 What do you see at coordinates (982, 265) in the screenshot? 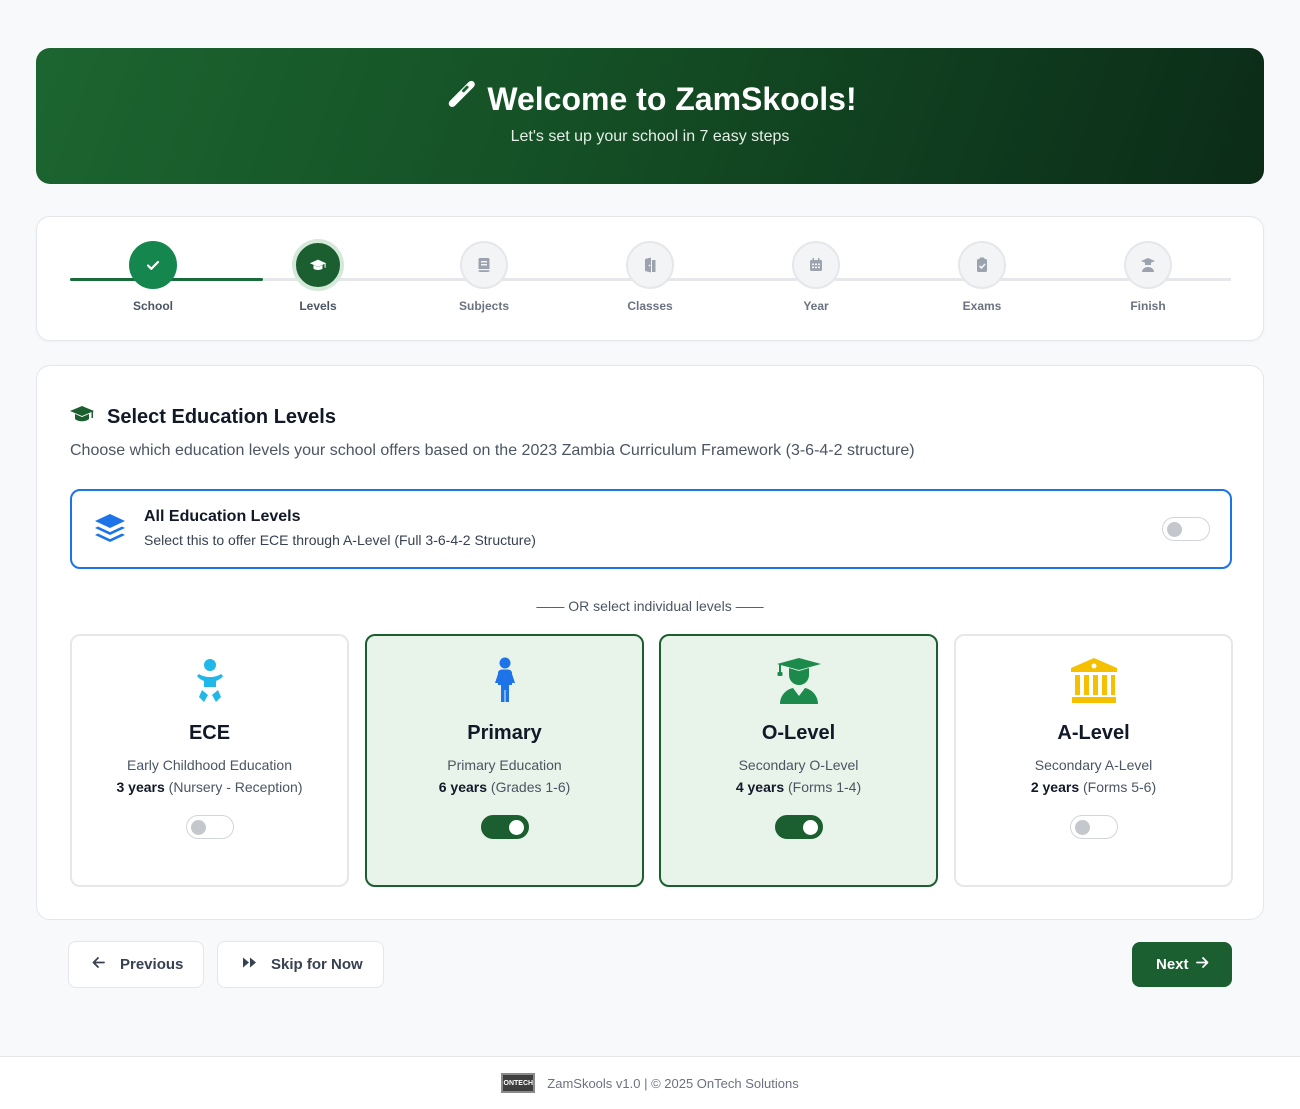
I see `clipboard-check-icon` at bounding box center [982, 265].